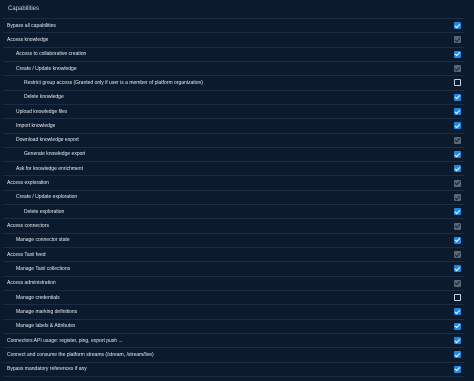 The width and height of the screenshot is (474, 381). Describe the element at coordinates (28, 226) in the screenshot. I see `capability-label: Access connectors` at that location.